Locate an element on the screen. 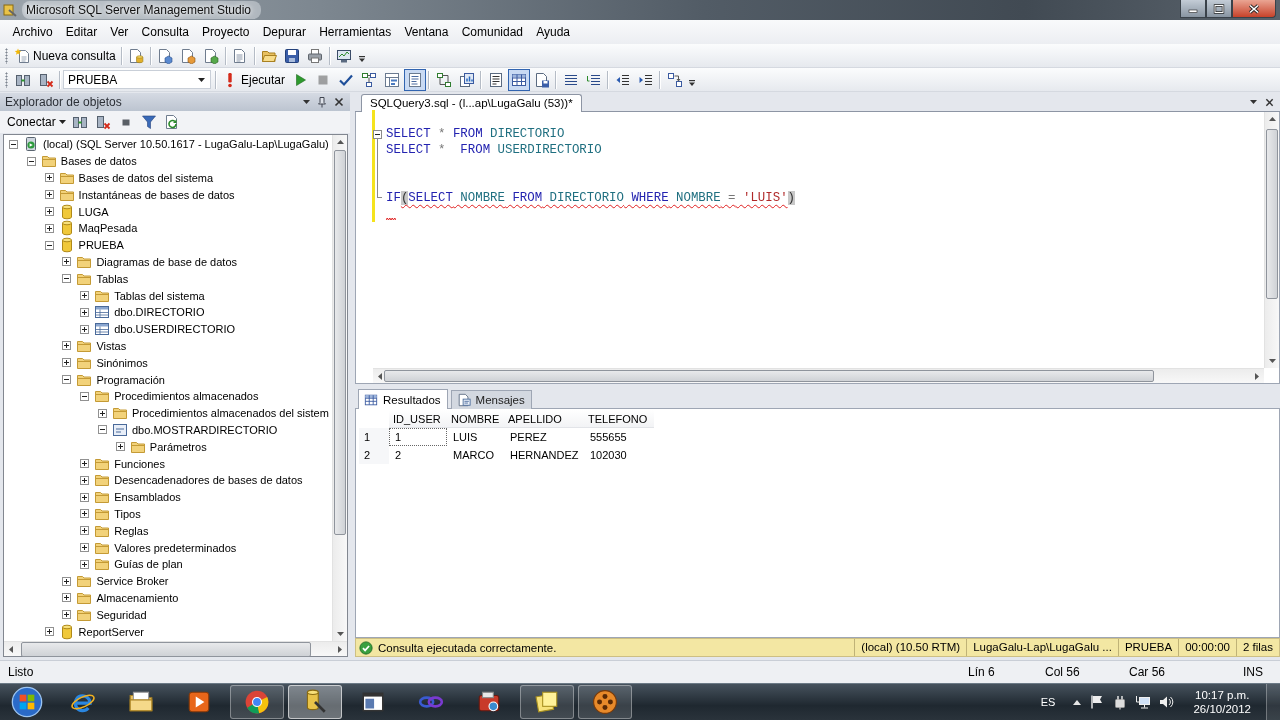  tree-item: Sinónimos is located at coordinates (122, 362).